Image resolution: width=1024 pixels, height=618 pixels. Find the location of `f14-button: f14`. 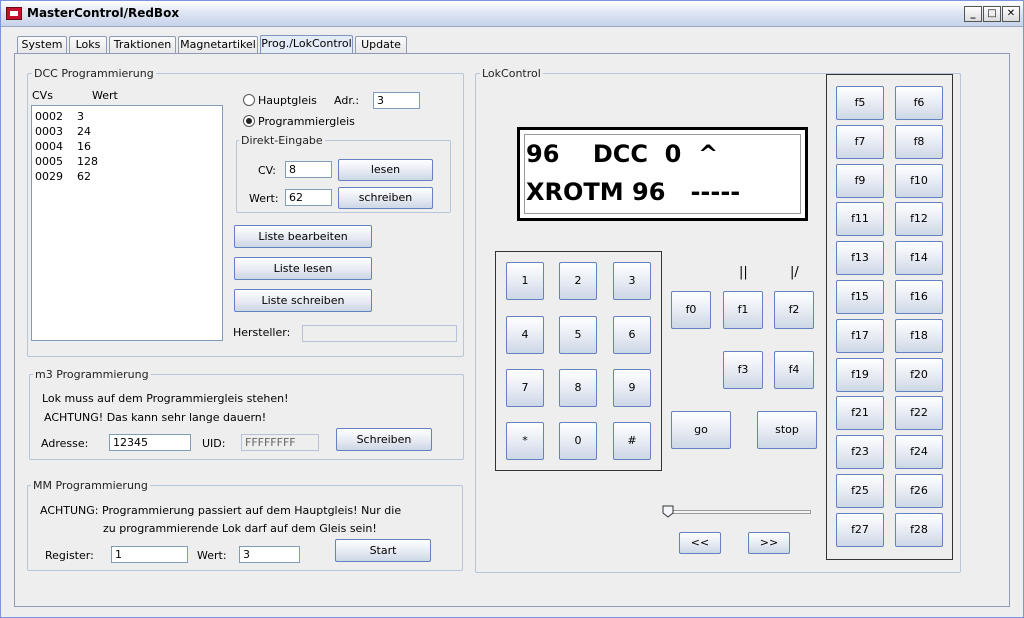

f14-button: f14 is located at coordinates (919, 258).